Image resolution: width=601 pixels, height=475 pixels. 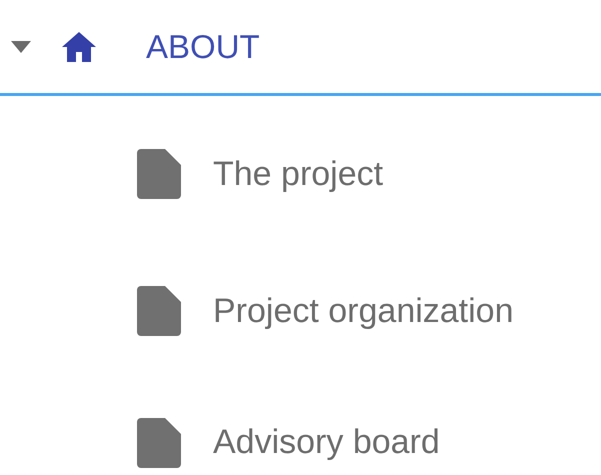 I want to click on tree-item: Project organization, so click(x=363, y=311).